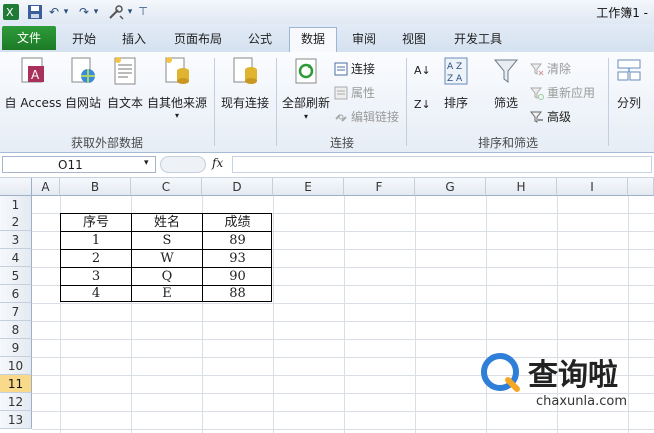 This screenshot has height=433, width=654. Describe the element at coordinates (95, 187) in the screenshot. I see `column-header-b: B` at that location.